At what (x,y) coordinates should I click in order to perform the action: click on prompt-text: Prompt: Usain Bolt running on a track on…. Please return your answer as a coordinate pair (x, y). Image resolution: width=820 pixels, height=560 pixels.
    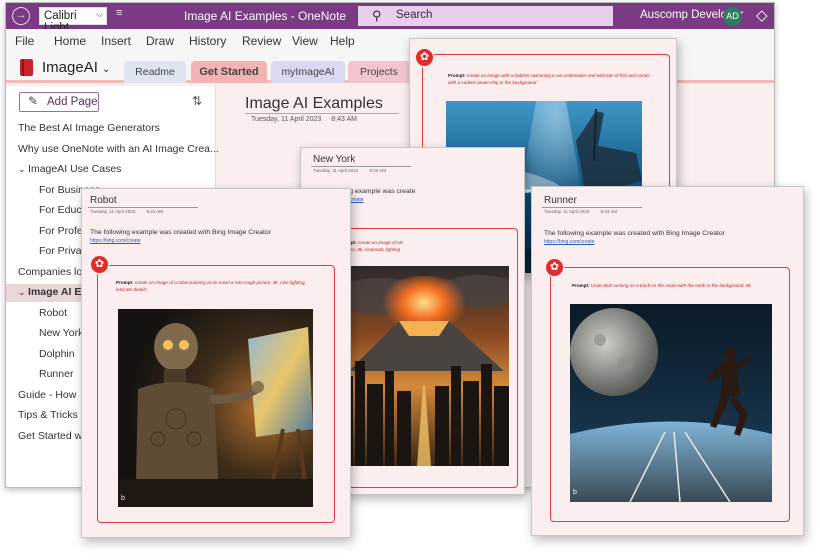
    Looking at the image, I should click on (677, 288).